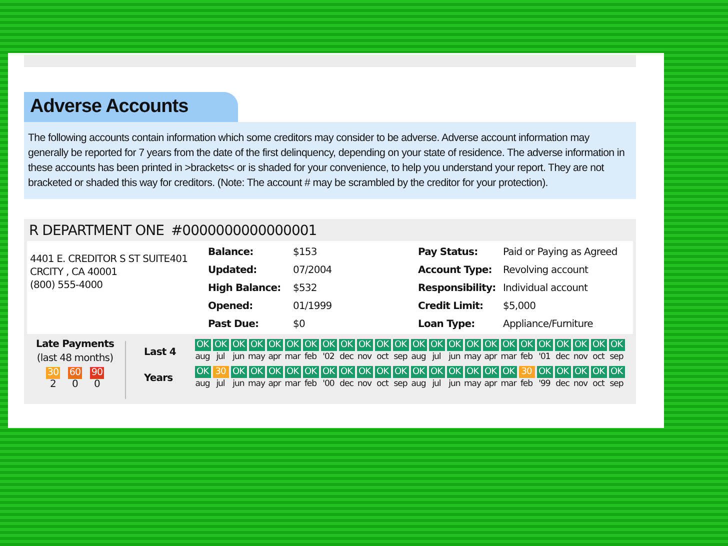  I want to click on account-number: #0000000000000001, so click(243, 231).